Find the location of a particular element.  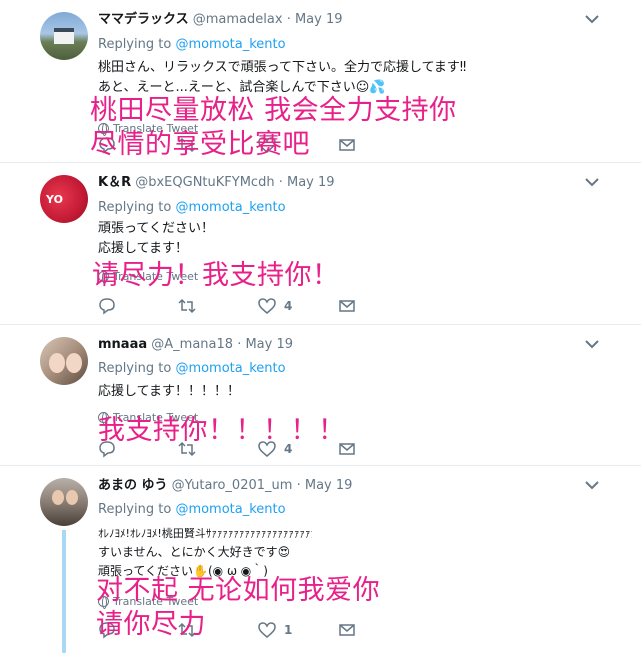

user-handle: @mamadelax is located at coordinates (238, 19).